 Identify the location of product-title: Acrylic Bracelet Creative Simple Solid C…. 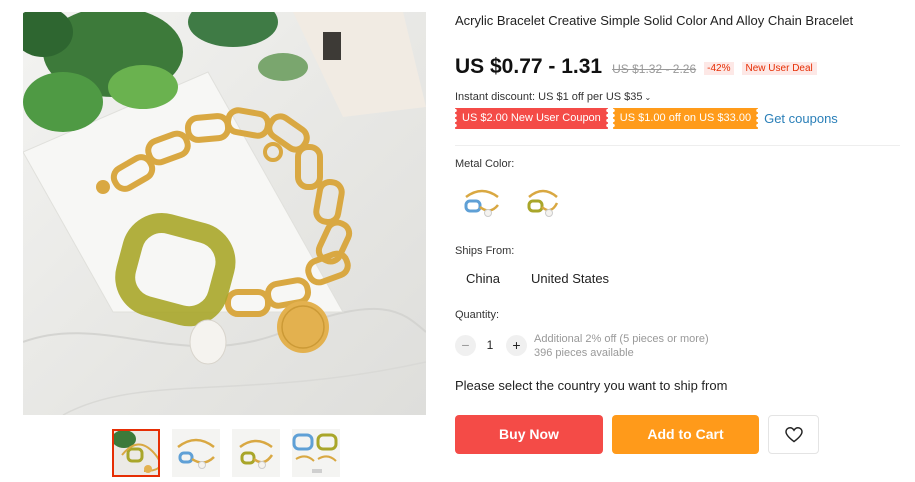
(654, 20).